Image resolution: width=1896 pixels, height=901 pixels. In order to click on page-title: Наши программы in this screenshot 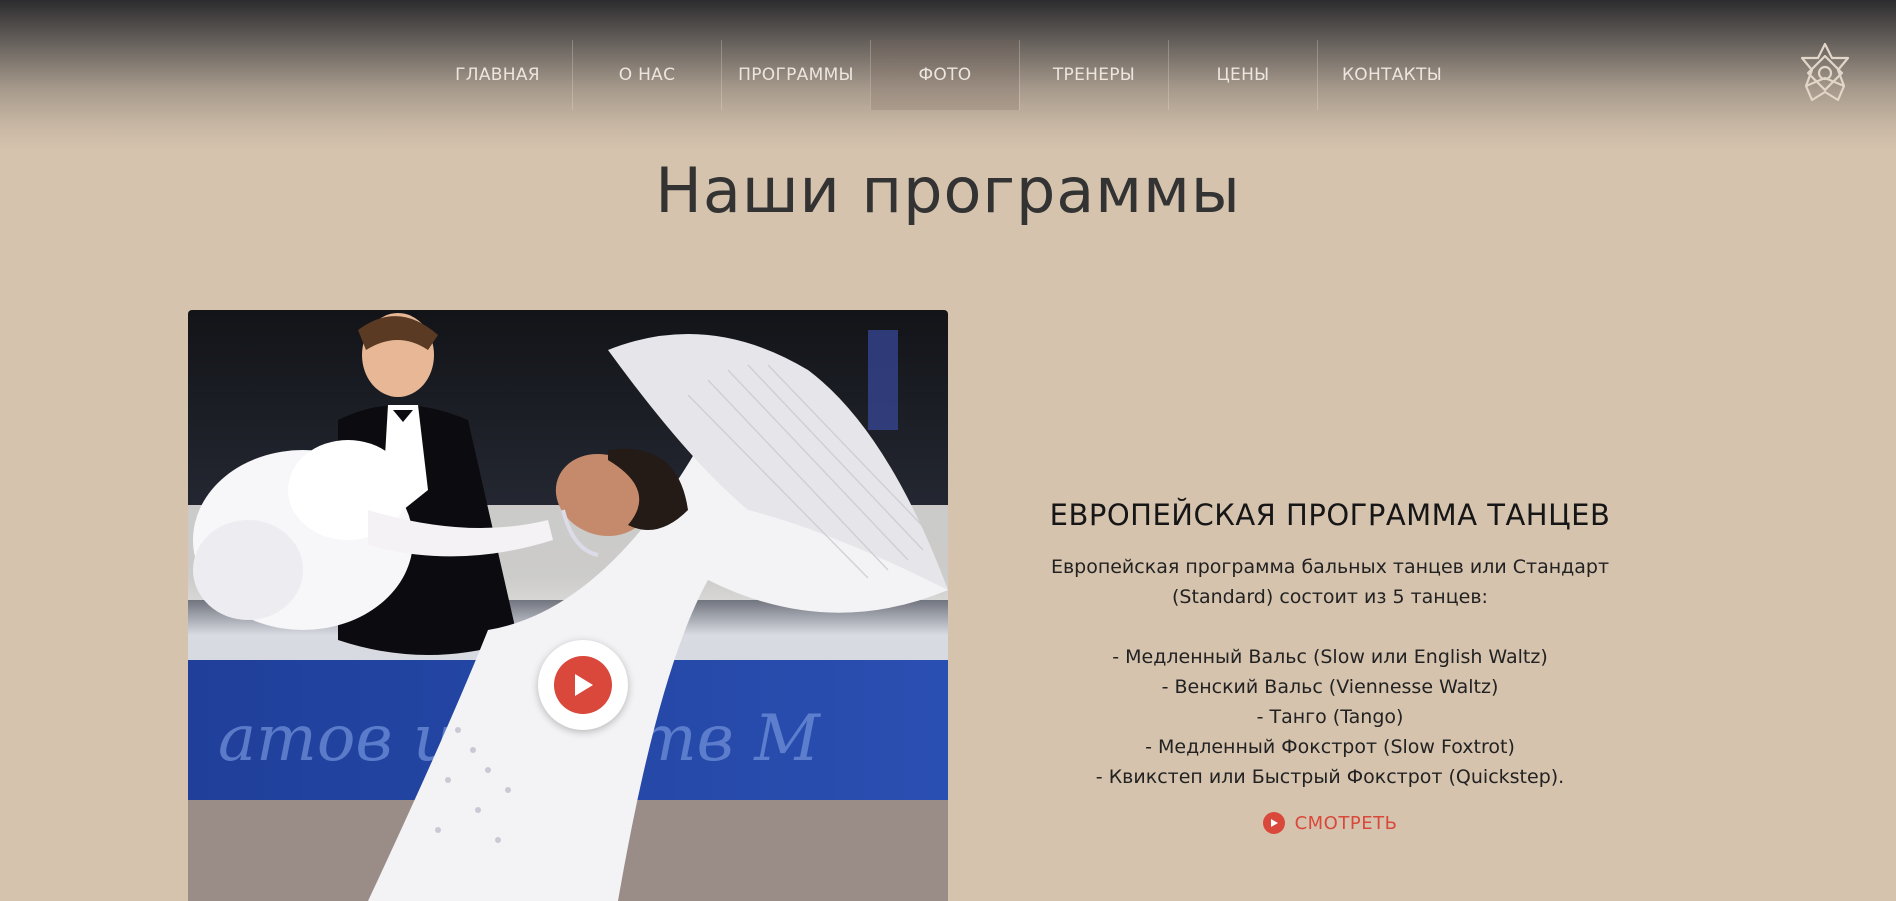, I will do `click(948, 190)`.